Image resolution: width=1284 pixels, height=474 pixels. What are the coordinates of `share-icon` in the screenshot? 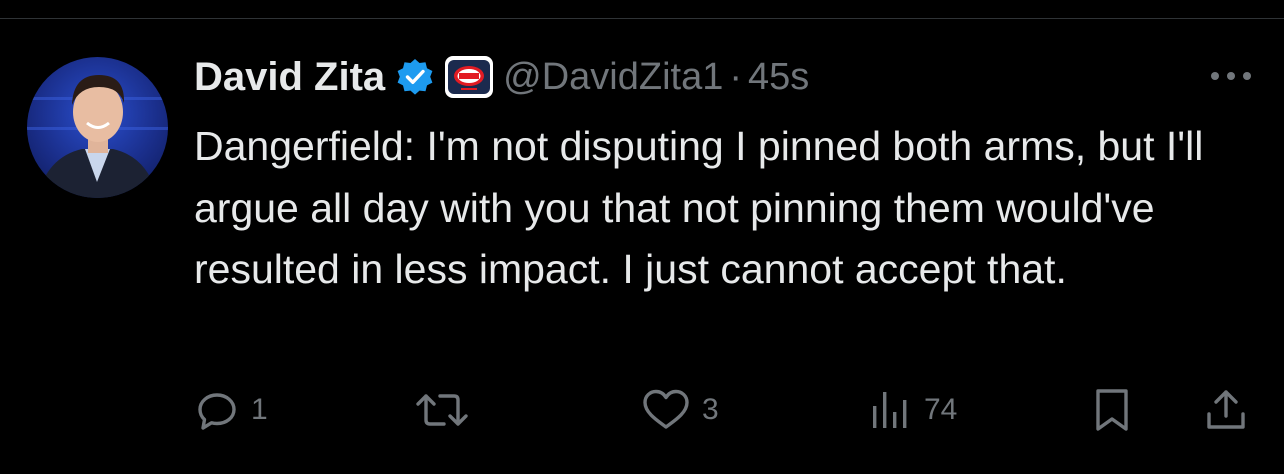 It's located at (1226, 410).